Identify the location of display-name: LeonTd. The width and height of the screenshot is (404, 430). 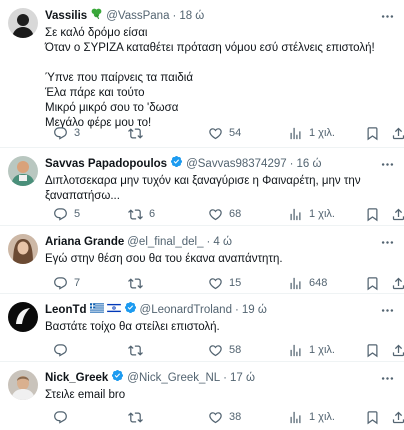
(66, 310).